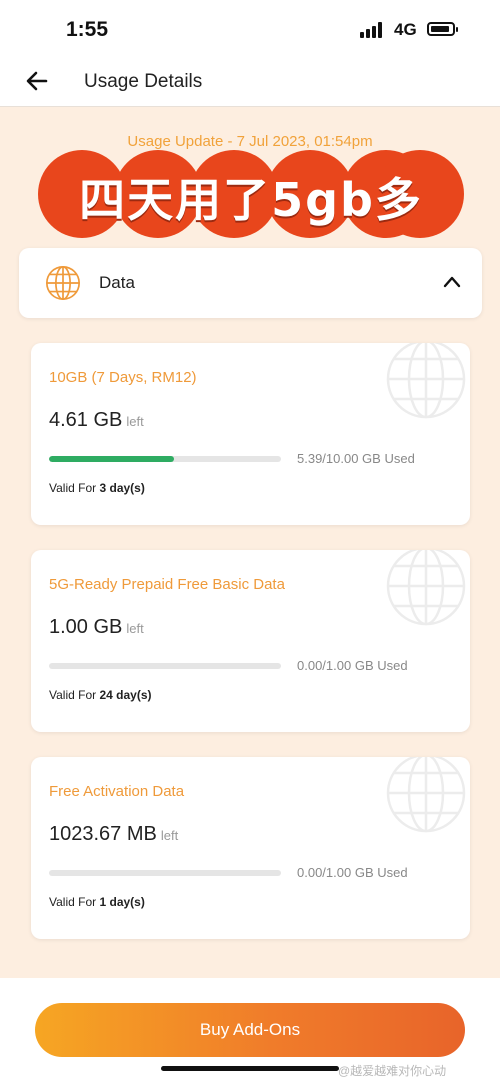 This screenshot has height=1082, width=500. What do you see at coordinates (250, 1068) in the screenshot?
I see `home-indicator` at bounding box center [250, 1068].